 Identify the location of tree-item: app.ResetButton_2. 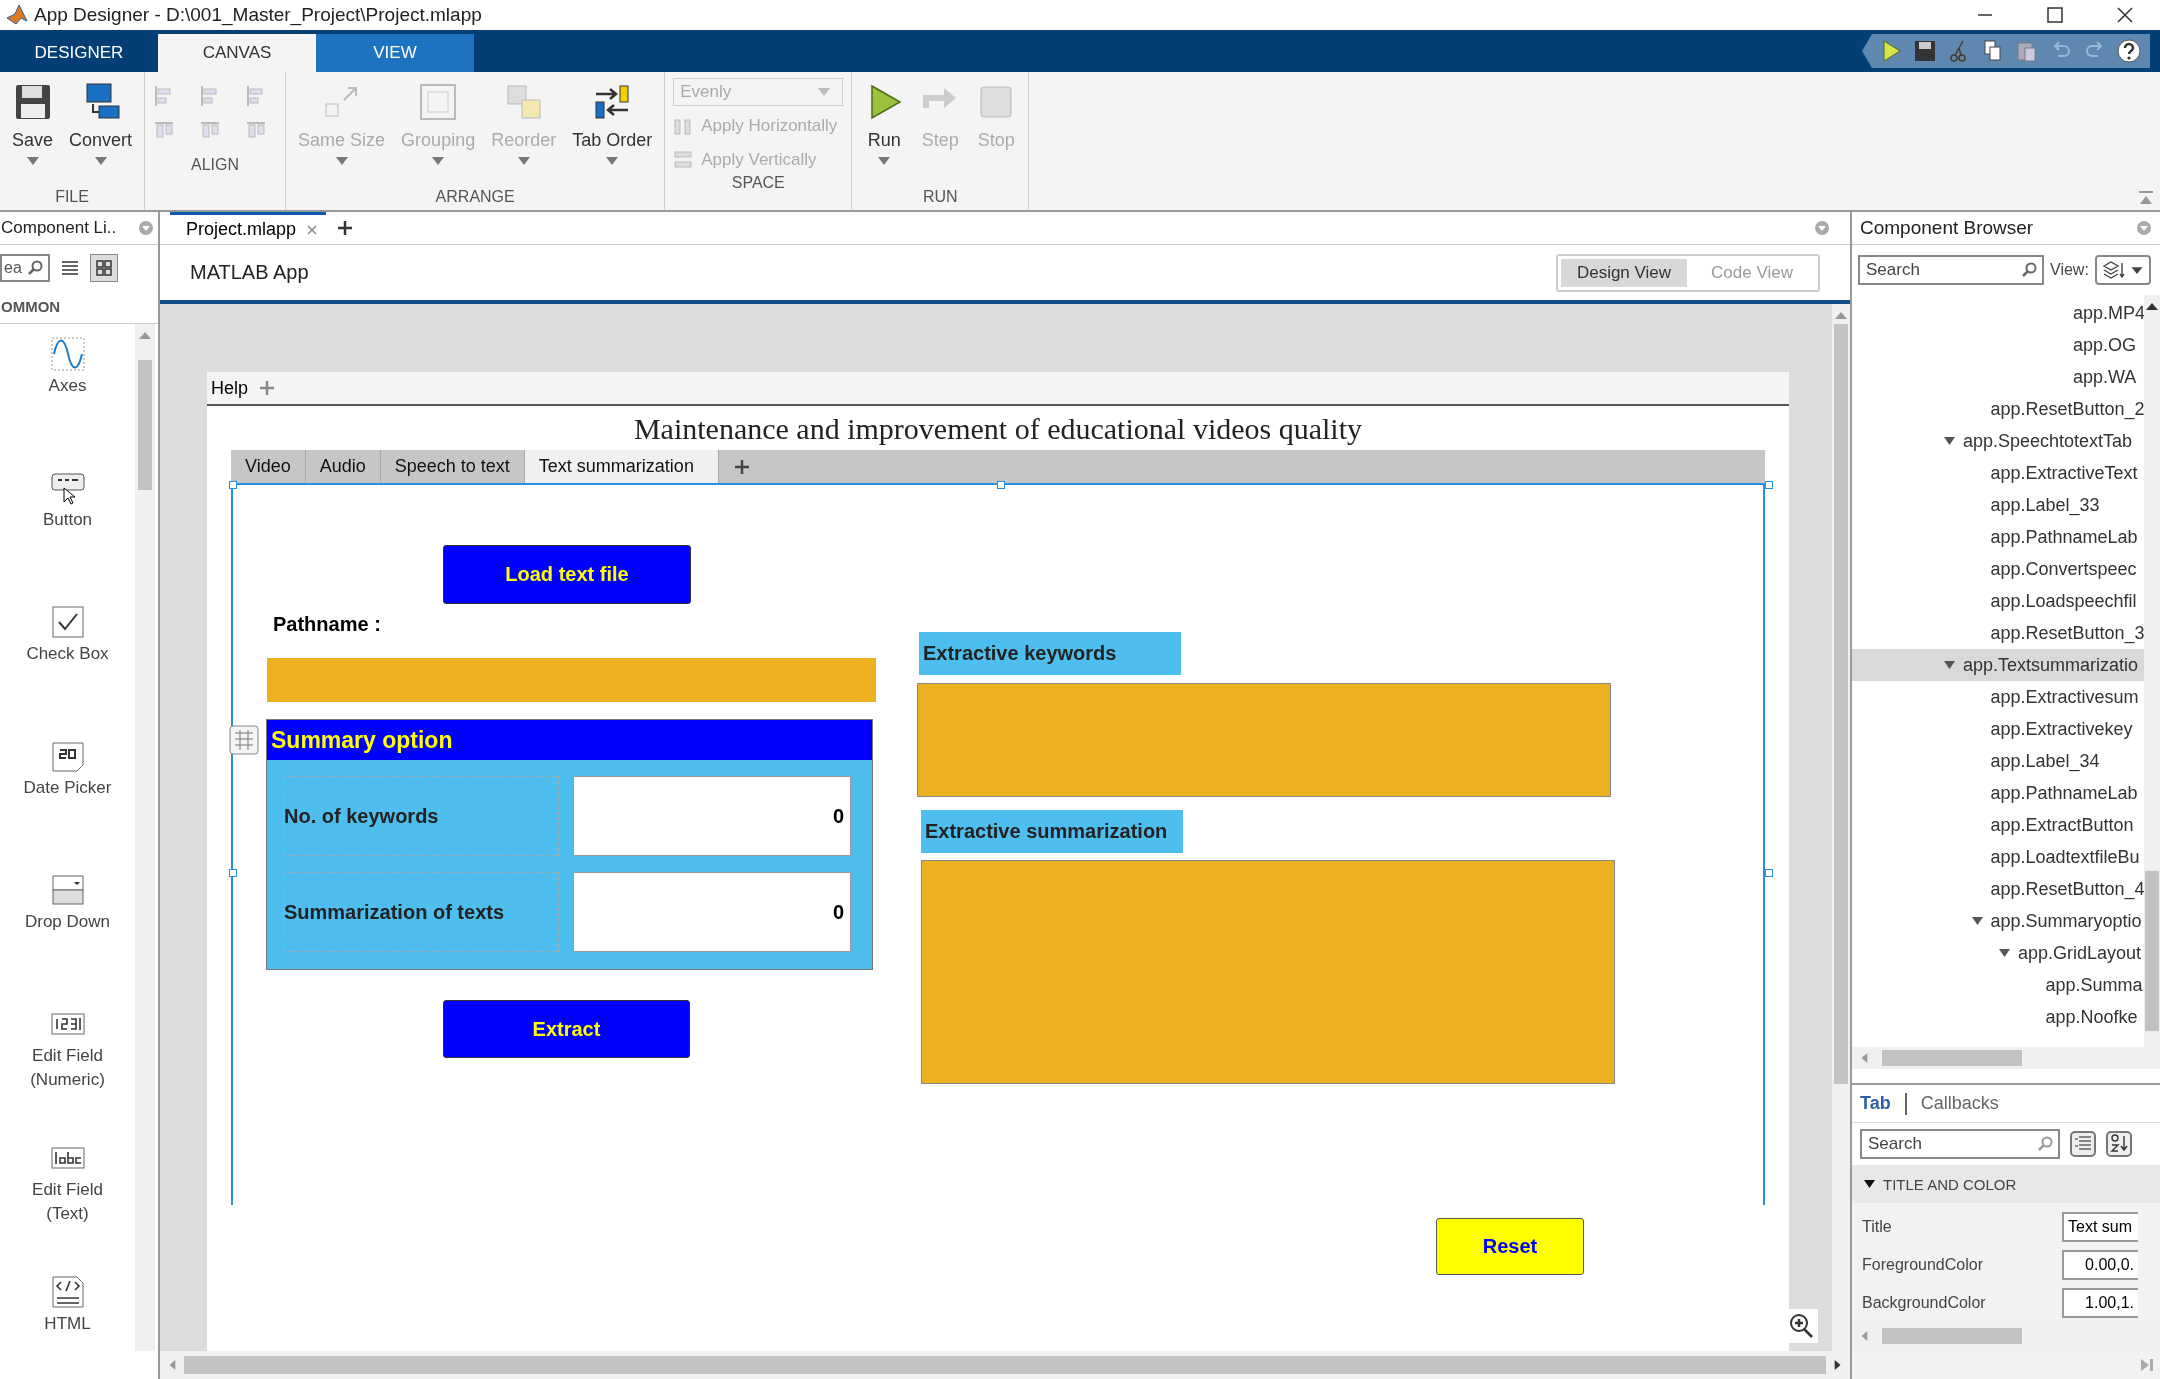
(1998, 409).